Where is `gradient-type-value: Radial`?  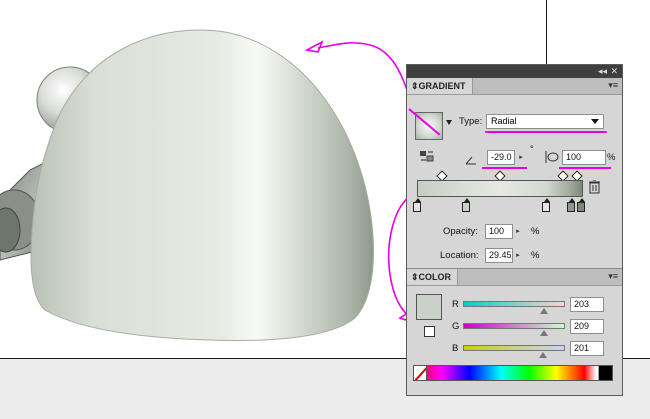 gradient-type-value: Radial is located at coordinates (504, 121).